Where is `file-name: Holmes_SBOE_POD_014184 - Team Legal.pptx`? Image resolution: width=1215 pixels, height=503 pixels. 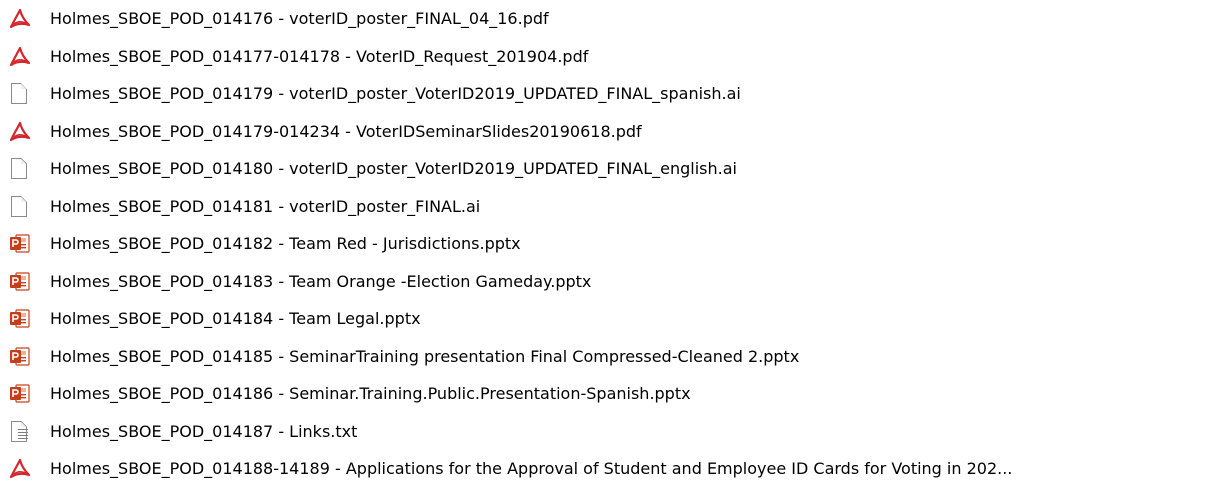 file-name: Holmes_SBOE_POD_014184 - Team Legal.pptx is located at coordinates (235, 318).